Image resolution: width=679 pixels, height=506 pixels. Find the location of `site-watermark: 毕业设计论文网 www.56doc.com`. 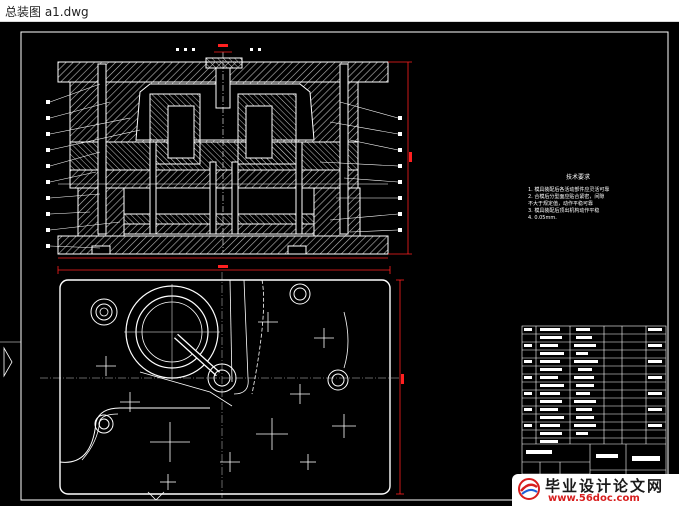

site-watermark: 毕业设计论文网 www.56doc.com is located at coordinates (595, 490).